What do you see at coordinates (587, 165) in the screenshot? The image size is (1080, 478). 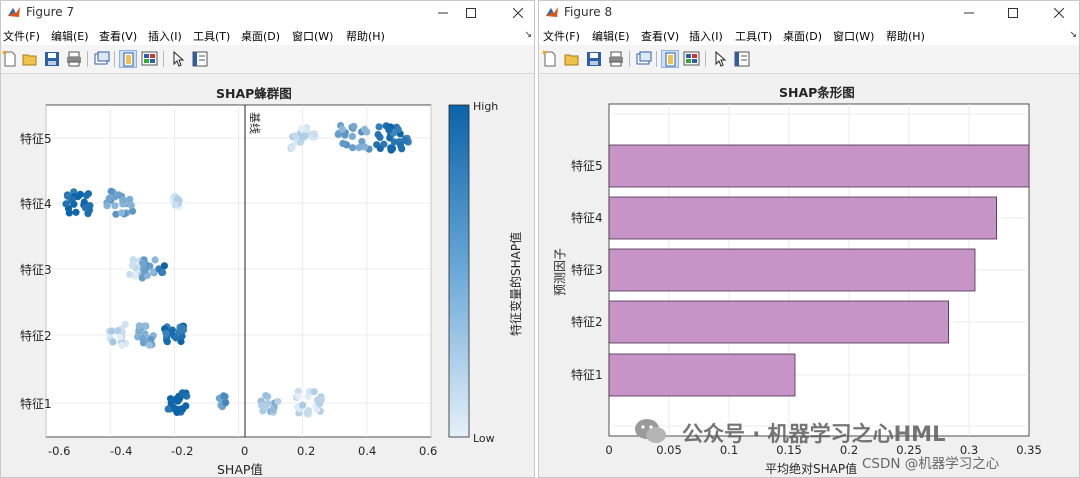 I see `y-tick-label: 特征5` at bounding box center [587, 165].